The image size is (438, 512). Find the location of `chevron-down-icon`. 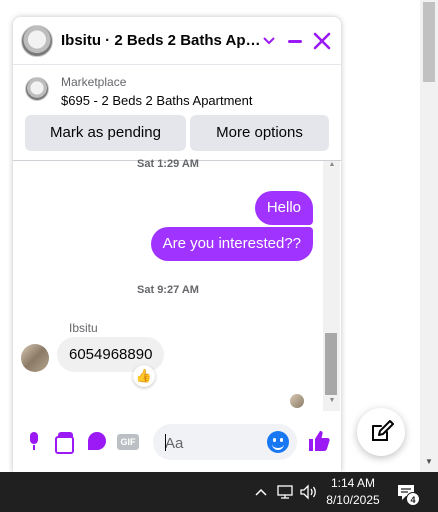

chevron-down-icon is located at coordinates (269, 41).